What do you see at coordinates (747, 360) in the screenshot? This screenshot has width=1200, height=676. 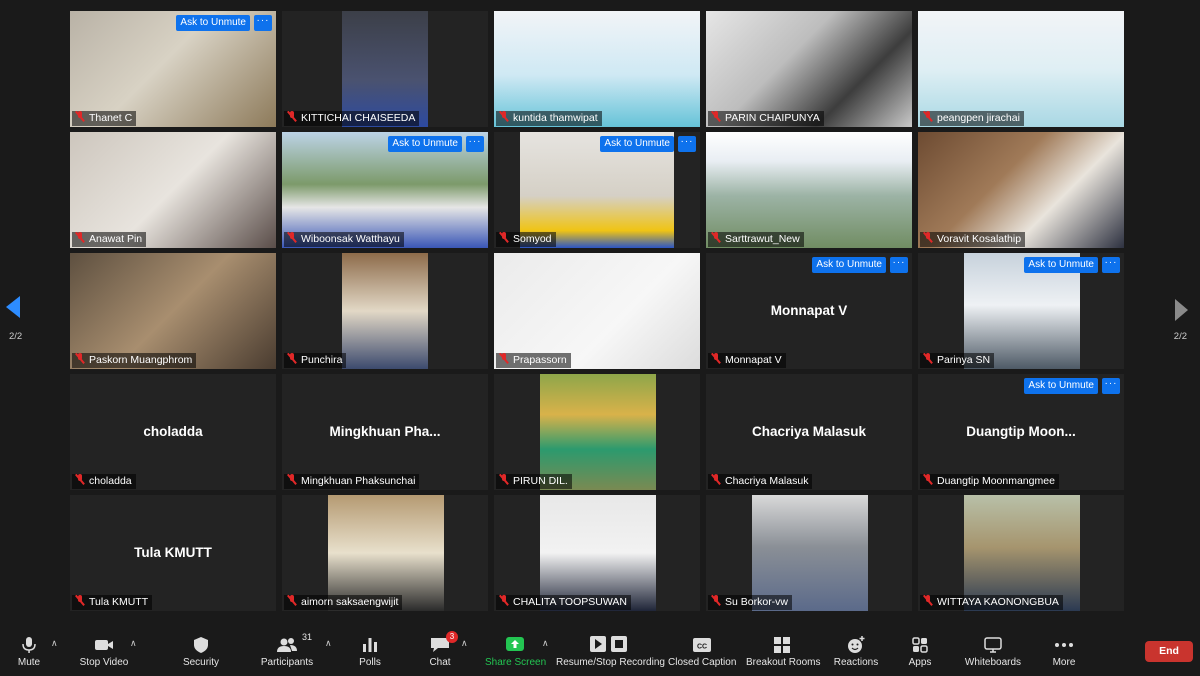 I see `participant-name-label: Monnapat V` at bounding box center [747, 360].